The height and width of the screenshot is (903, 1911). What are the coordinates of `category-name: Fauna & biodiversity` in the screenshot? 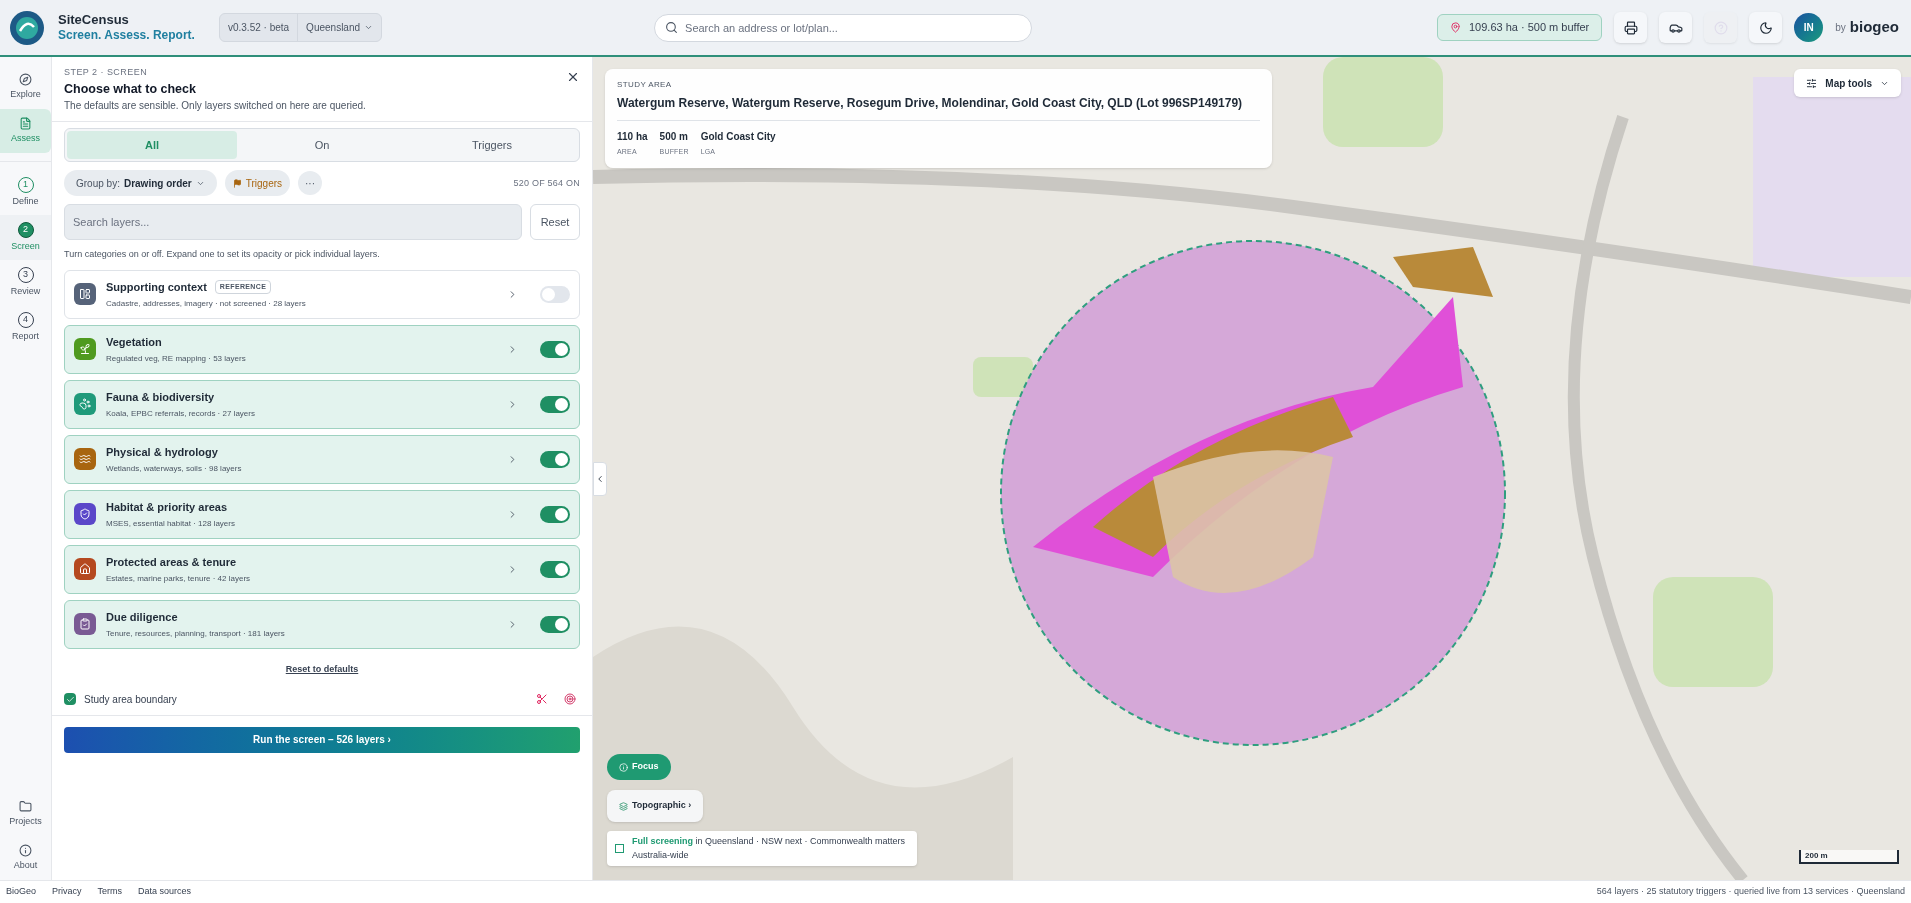 It's located at (160, 397).